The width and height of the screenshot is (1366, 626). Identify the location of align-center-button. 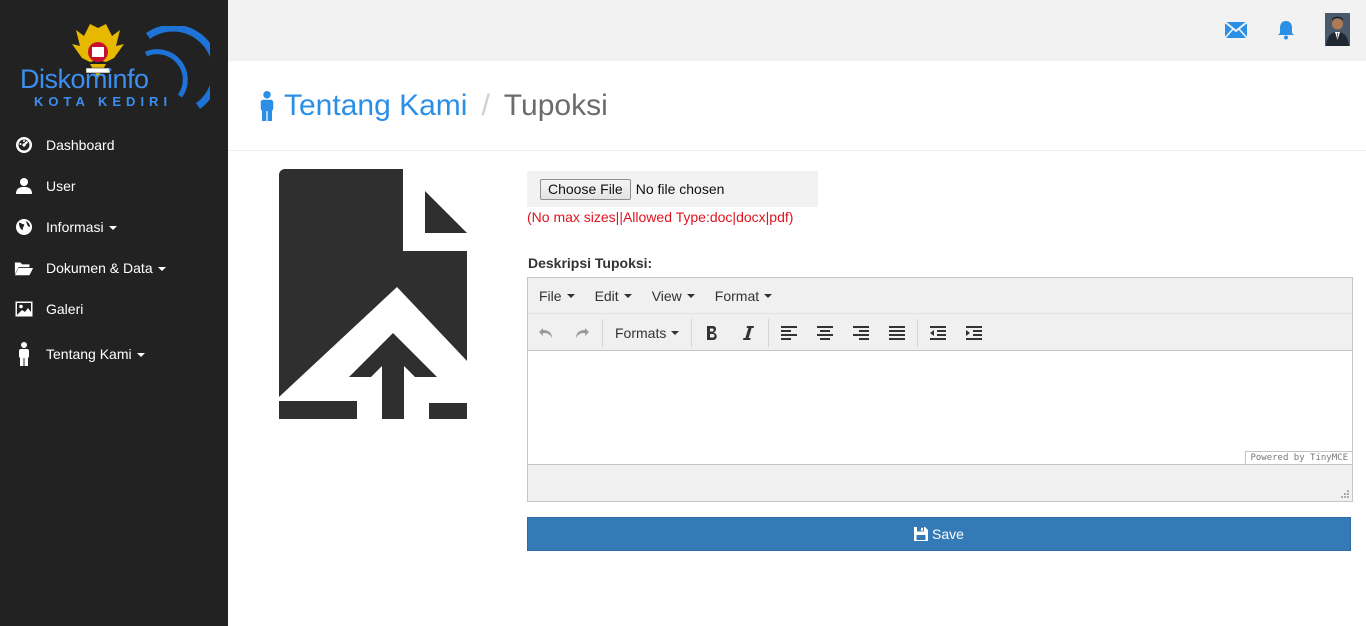
(825, 333).